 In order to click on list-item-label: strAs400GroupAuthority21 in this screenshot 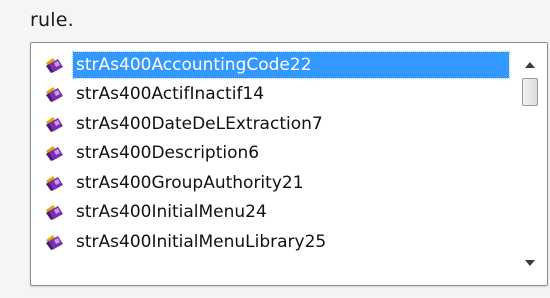, I will do `click(190, 182)`.